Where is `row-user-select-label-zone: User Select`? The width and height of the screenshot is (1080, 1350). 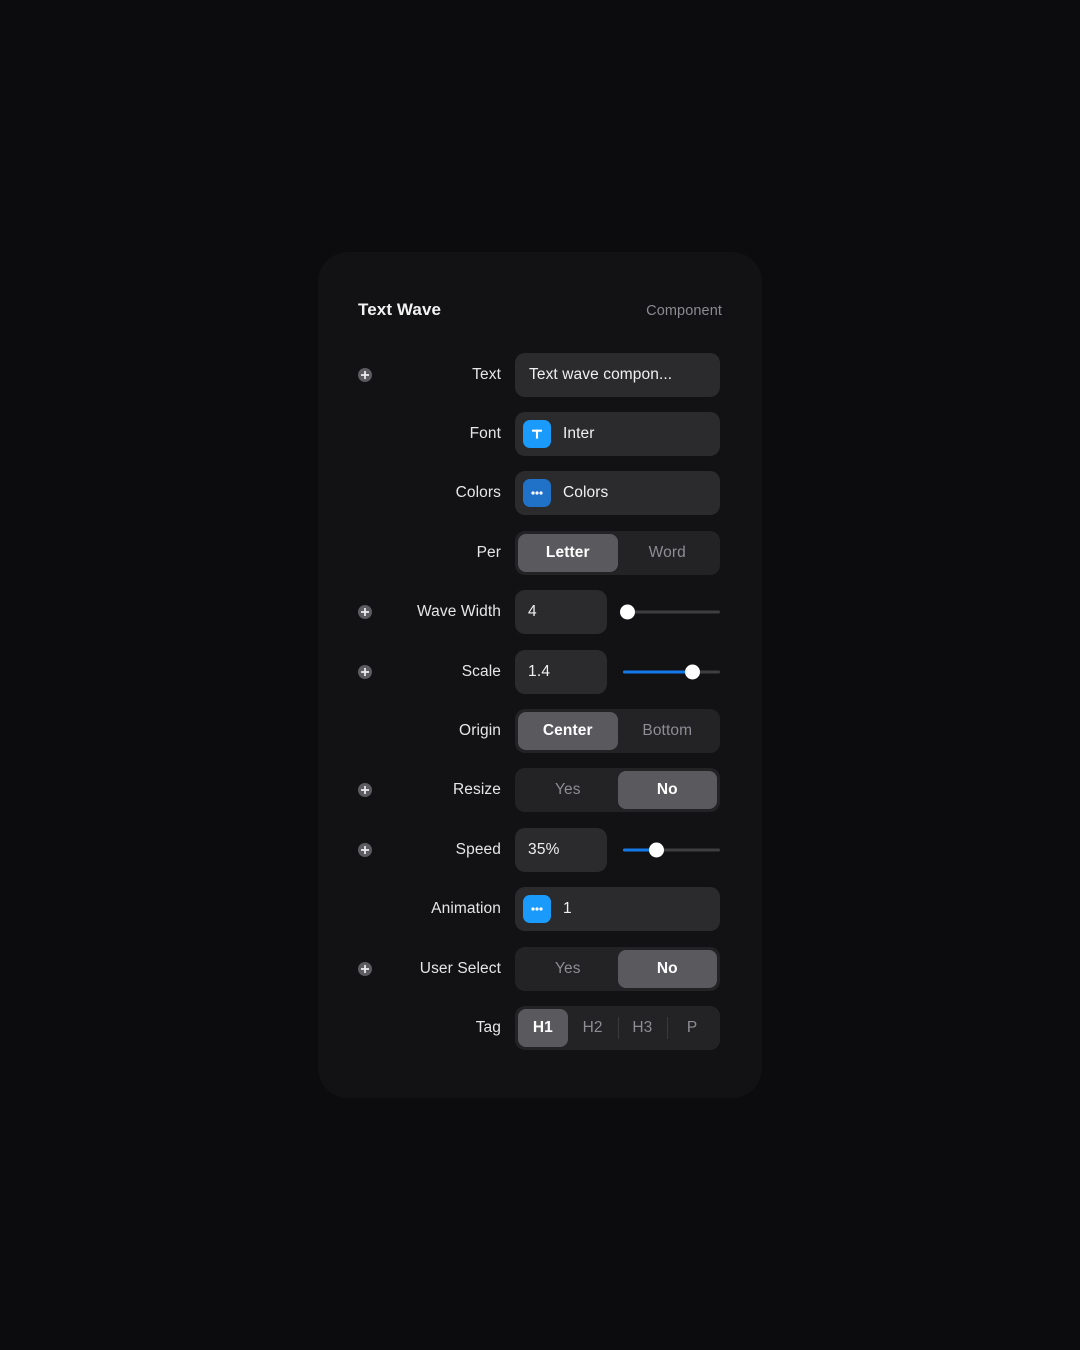
row-user-select-label-zone: User Select is located at coordinates (416, 968).